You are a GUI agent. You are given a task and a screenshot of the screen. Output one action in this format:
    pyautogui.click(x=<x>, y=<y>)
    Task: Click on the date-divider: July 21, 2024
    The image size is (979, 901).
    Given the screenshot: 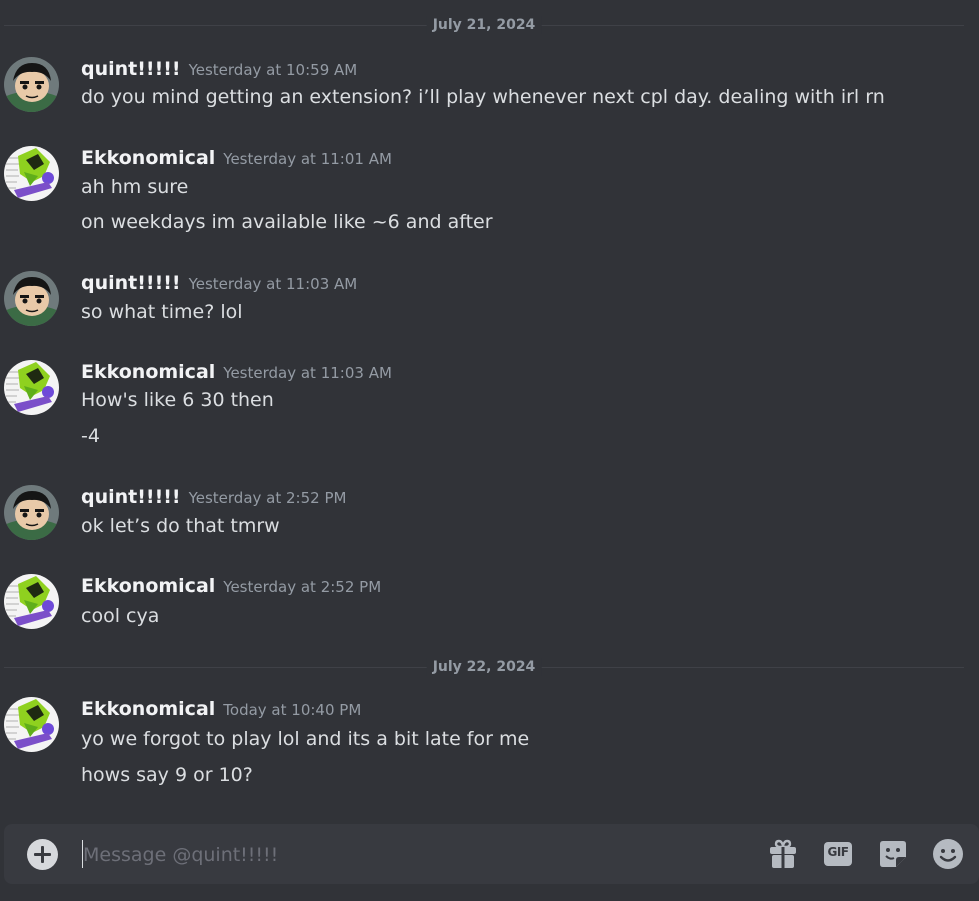 What is the action you would take?
    pyautogui.click(x=484, y=25)
    